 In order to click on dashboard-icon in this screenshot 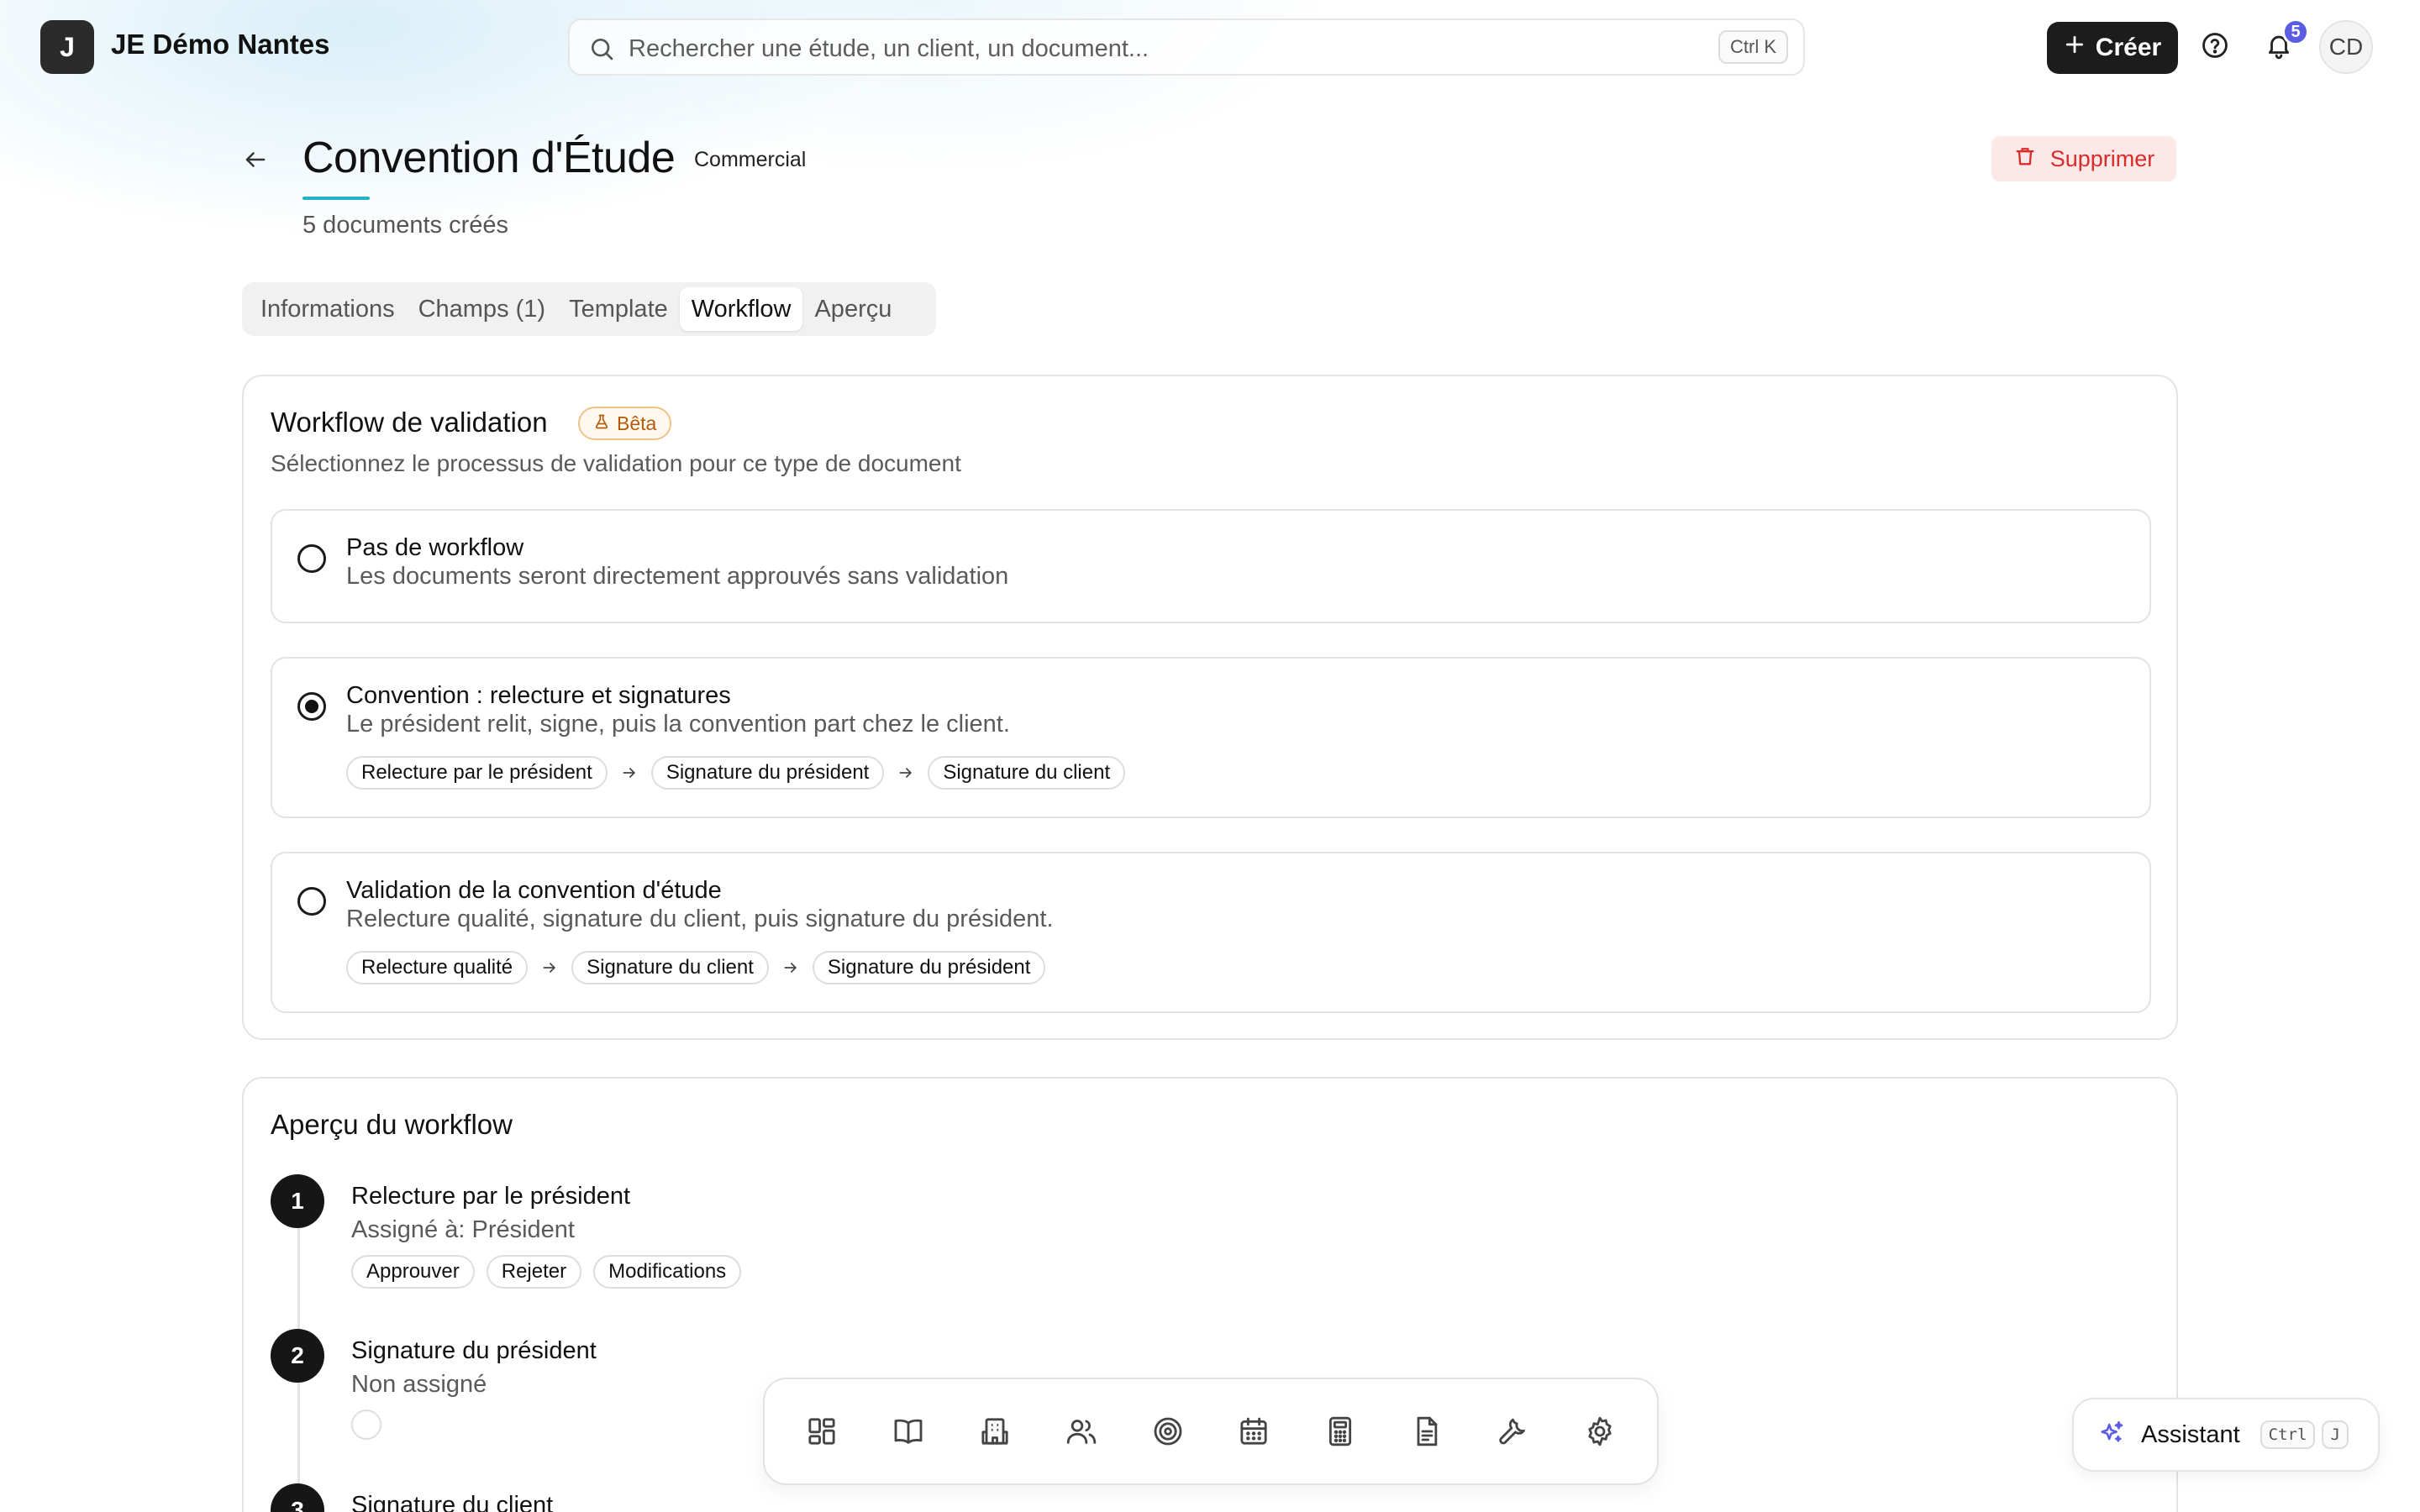, I will do `click(822, 1431)`.